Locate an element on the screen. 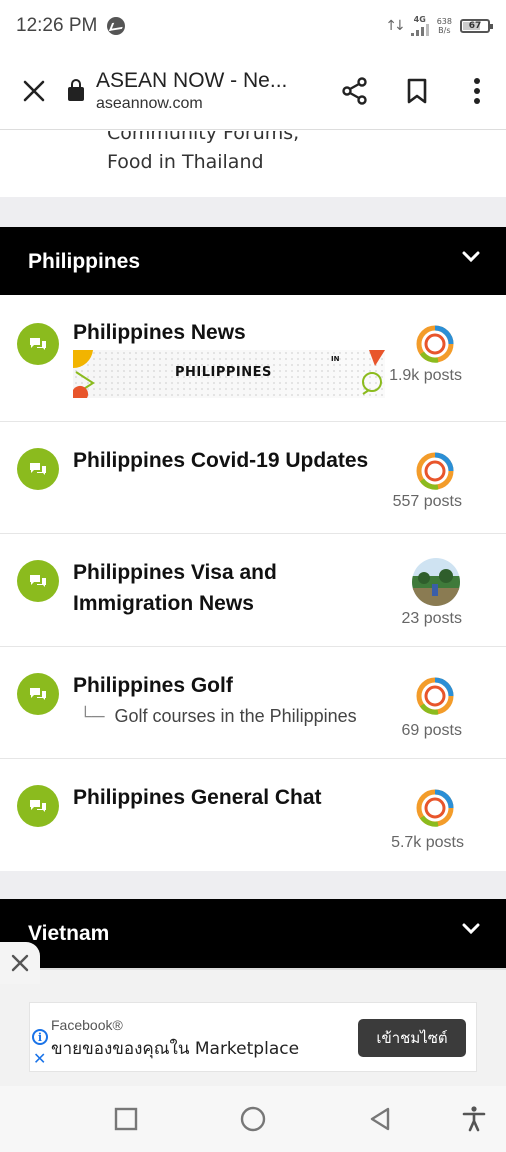 This screenshot has height=1152, width=506. ad-info-icon: i is located at coordinates (40, 1037).